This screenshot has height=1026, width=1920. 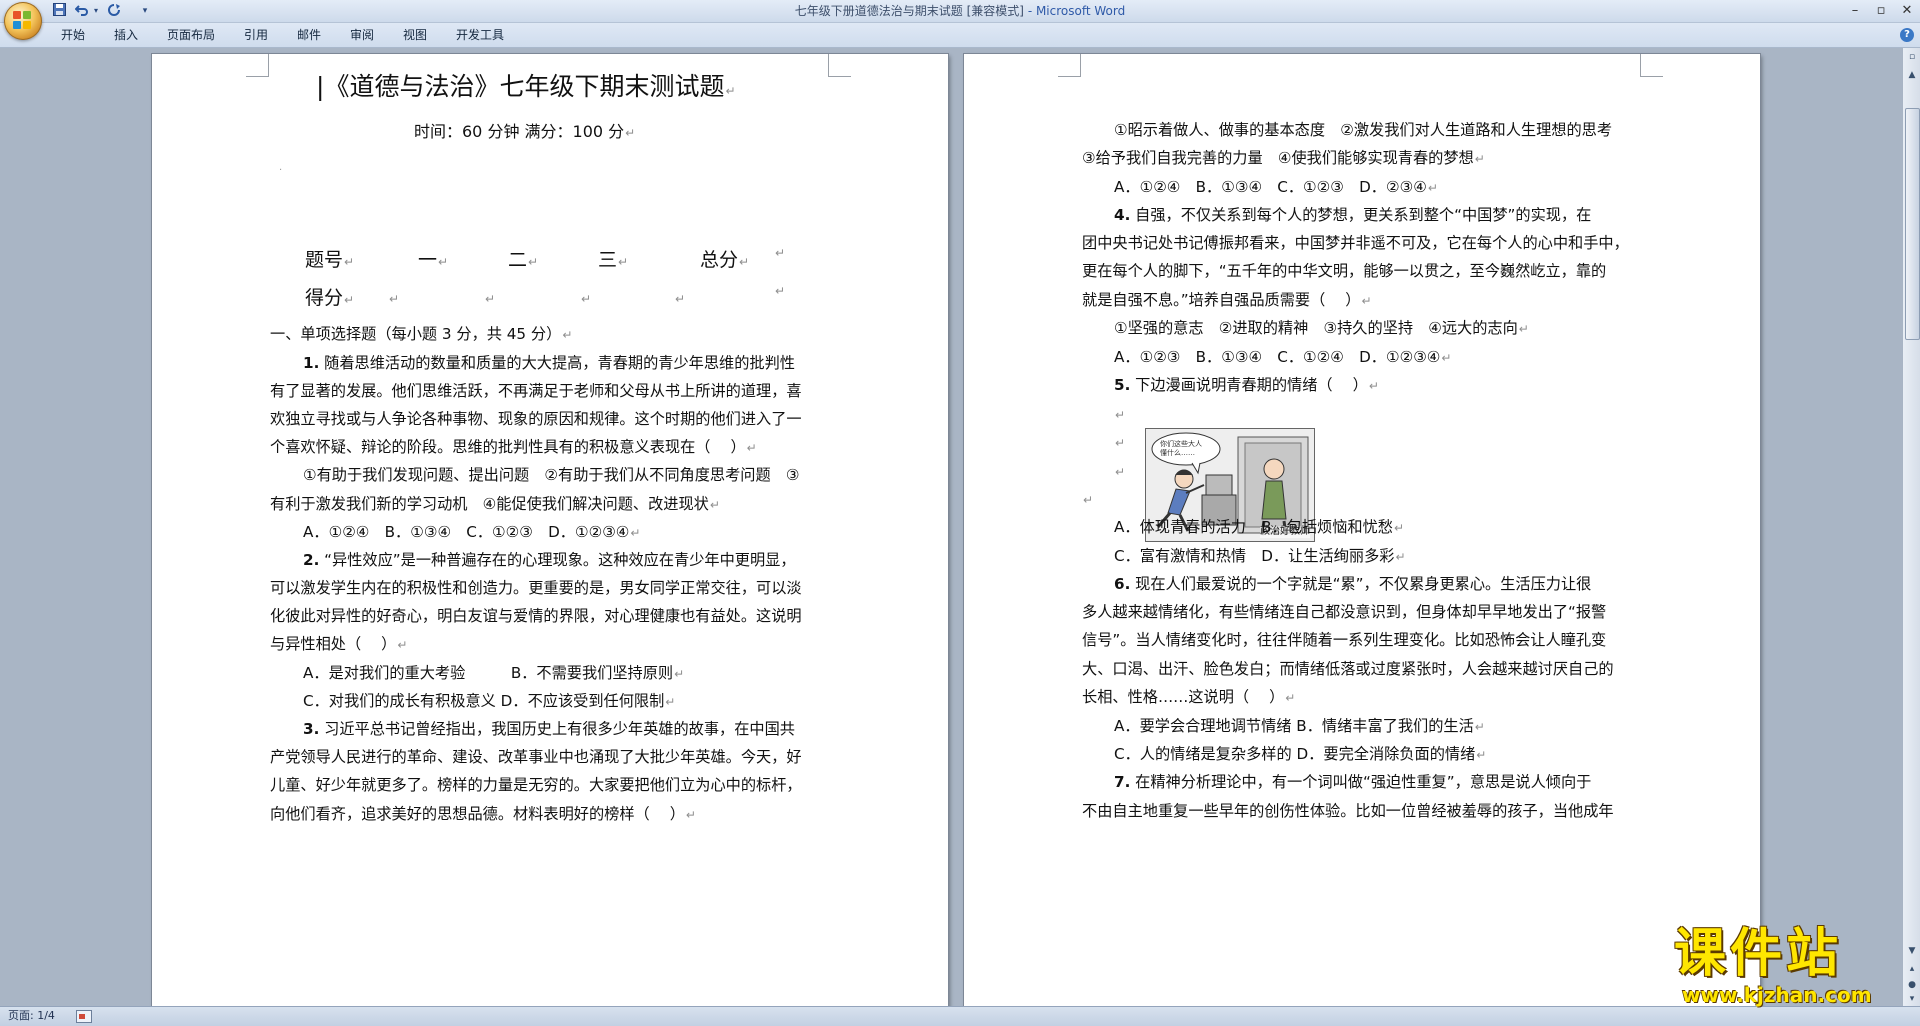 What do you see at coordinates (494, 673) in the screenshot?
I see `question-2-answers: A．是对我们的重大考验 B．不需要我们坚持原则↵` at bounding box center [494, 673].